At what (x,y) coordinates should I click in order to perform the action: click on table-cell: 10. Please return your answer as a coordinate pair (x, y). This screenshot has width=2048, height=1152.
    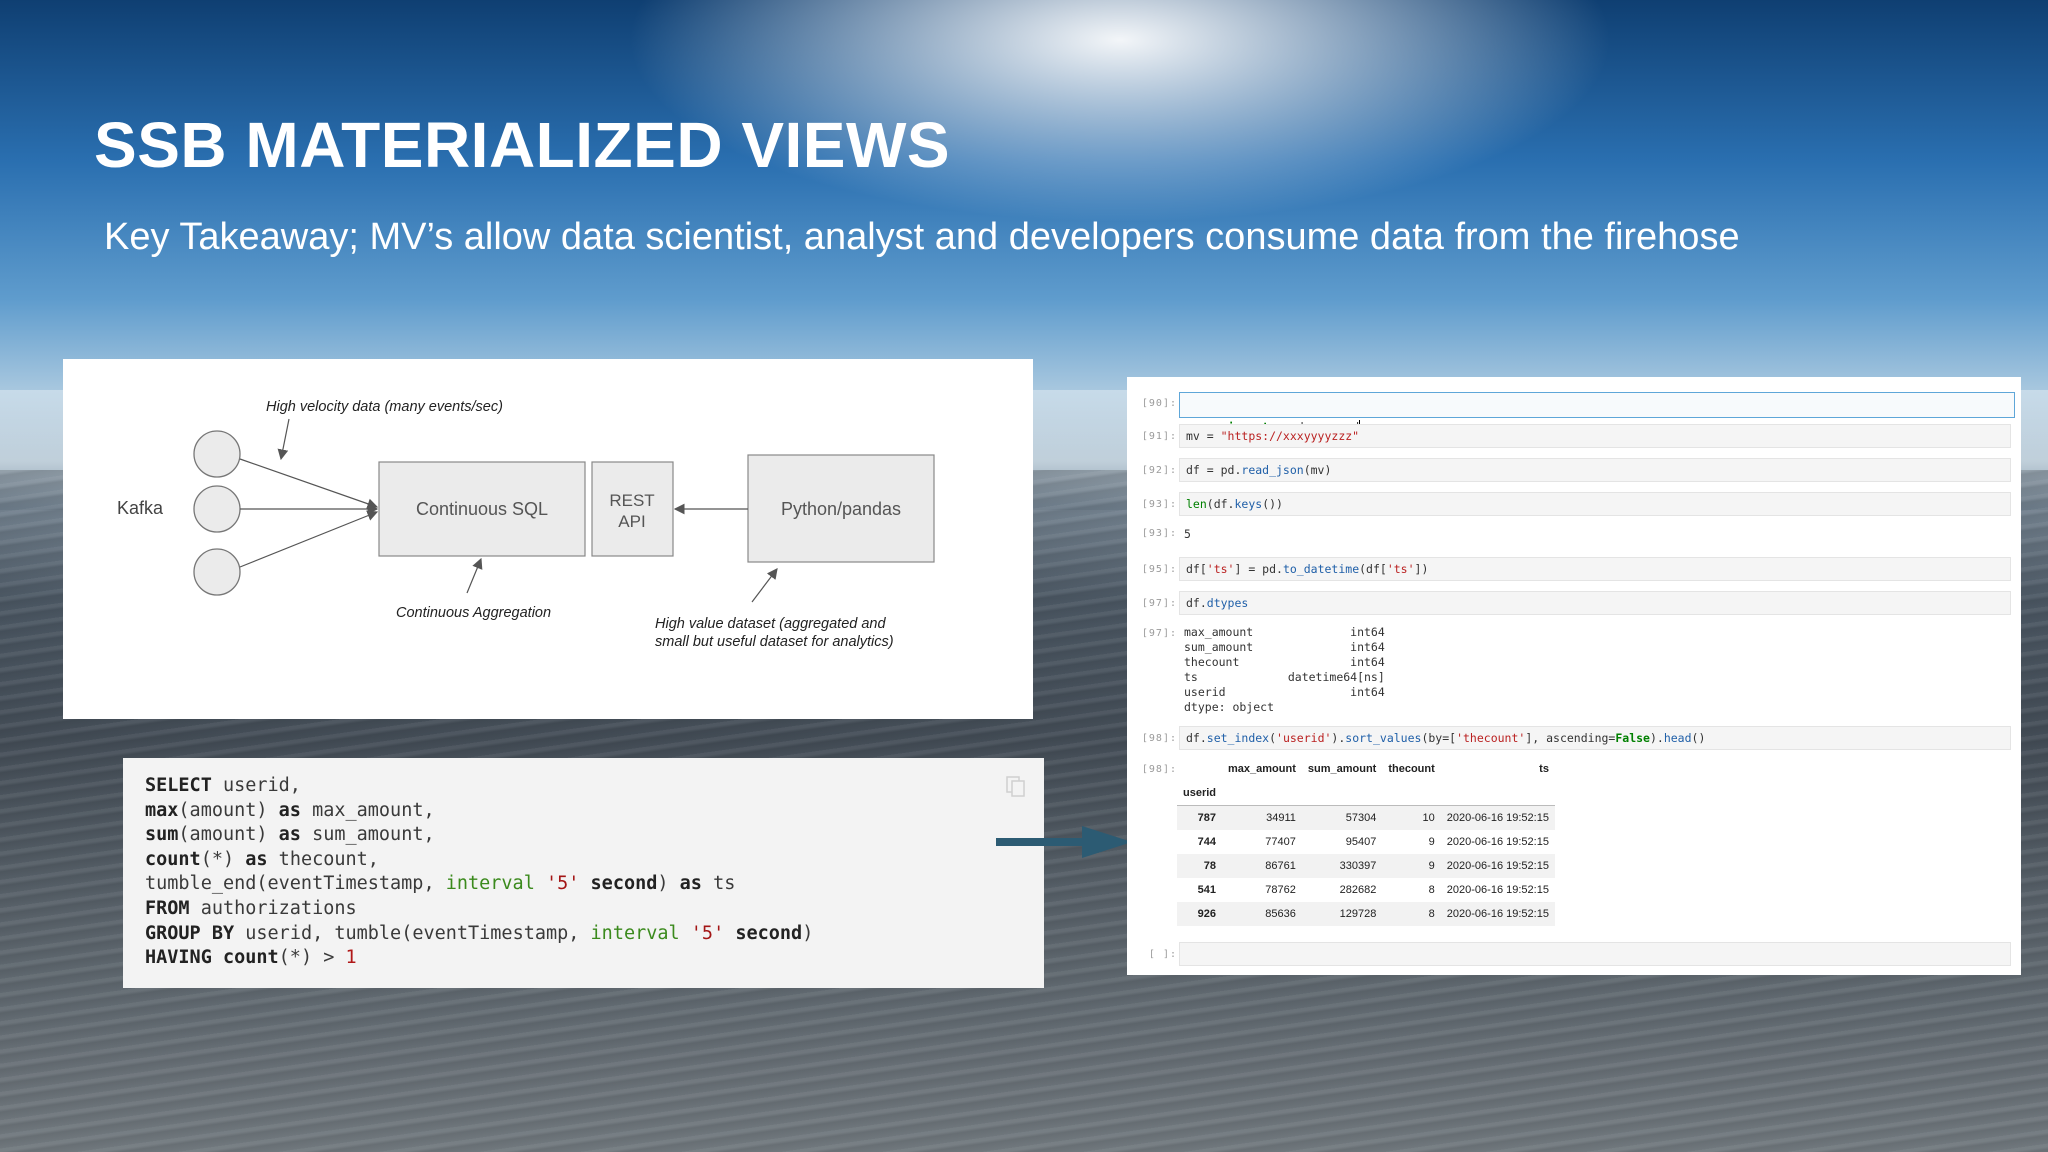
    Looking at the image, I should click on (1428, 818).